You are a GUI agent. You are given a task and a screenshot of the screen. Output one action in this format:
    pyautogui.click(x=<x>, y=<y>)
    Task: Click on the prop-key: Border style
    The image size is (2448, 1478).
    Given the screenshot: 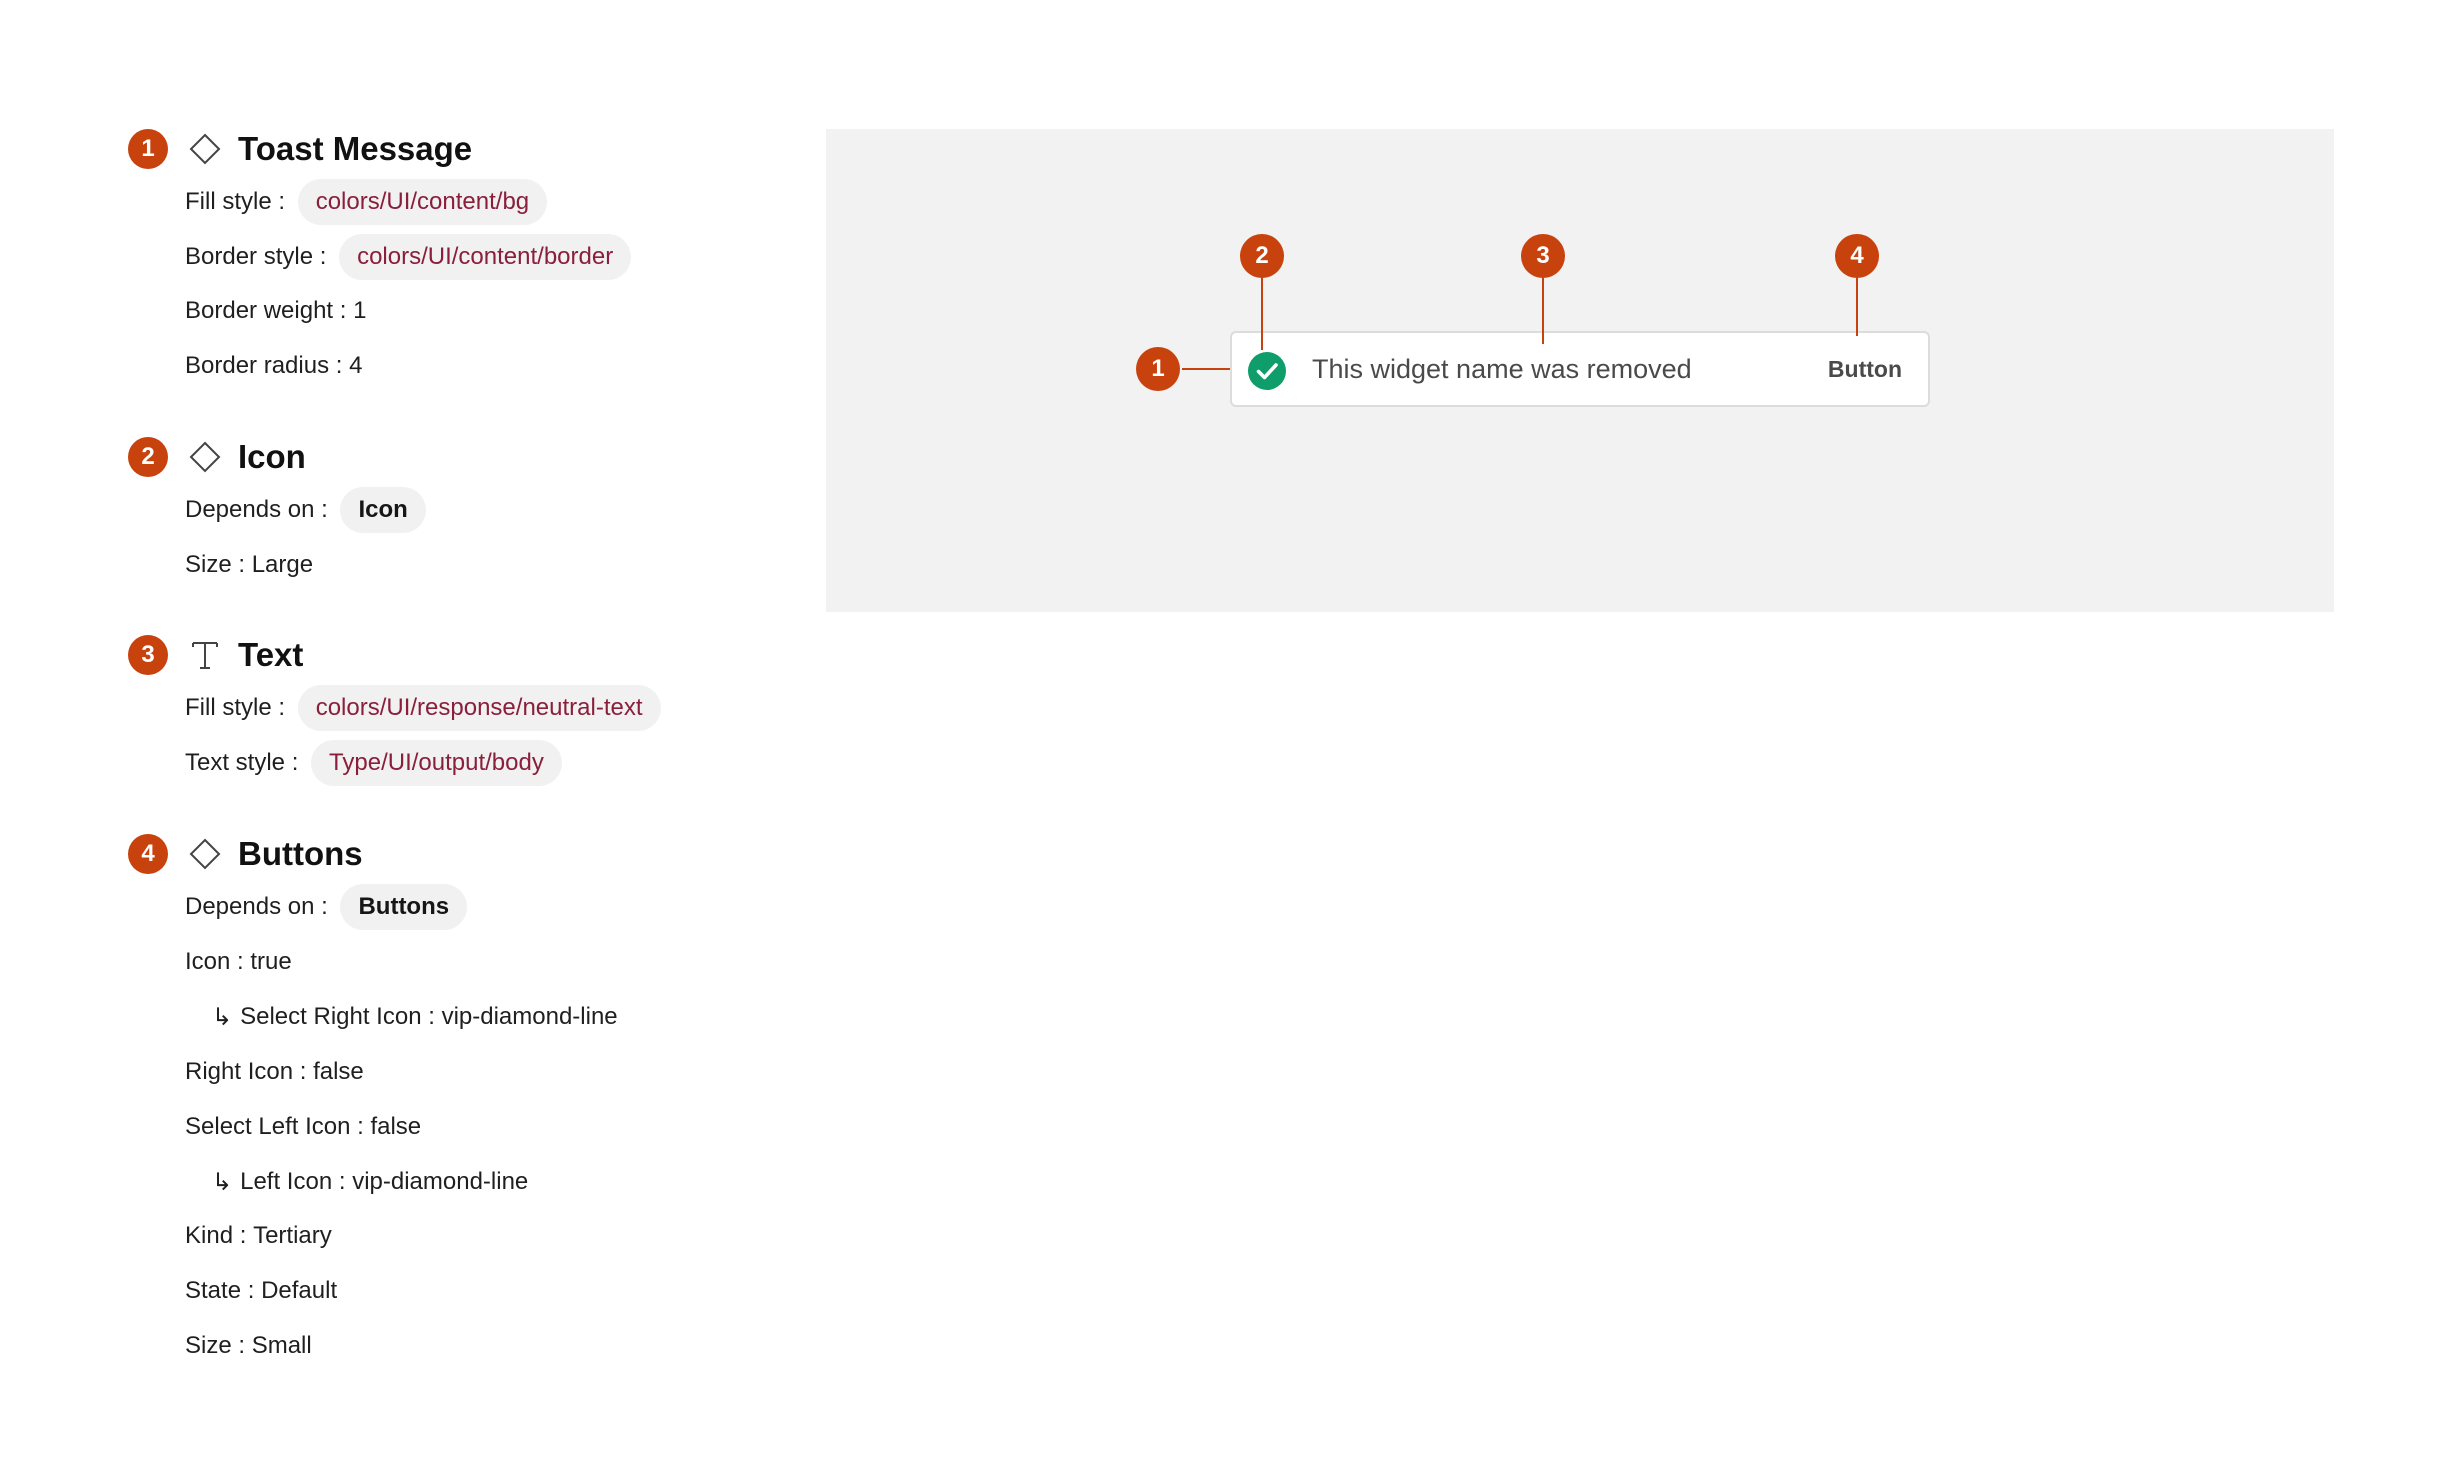 What is the action you would take?
    pyautogui.click(x=249, y=256)
    